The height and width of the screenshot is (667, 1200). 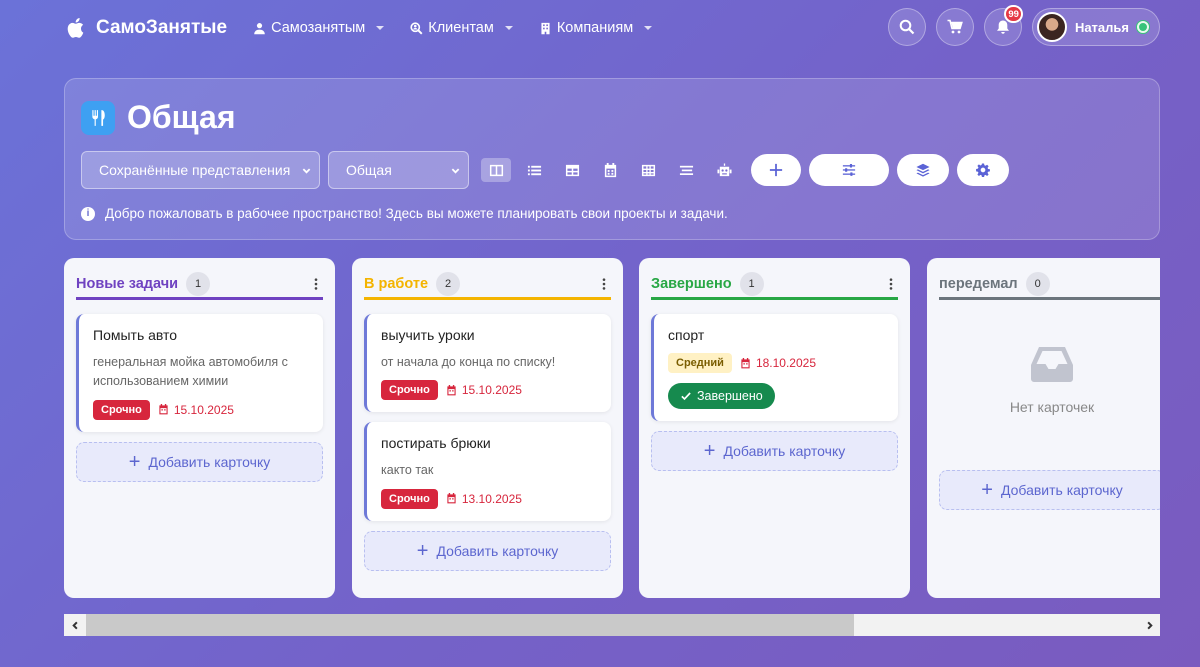 I want to click on automation-button, so click(x=724, y=170).